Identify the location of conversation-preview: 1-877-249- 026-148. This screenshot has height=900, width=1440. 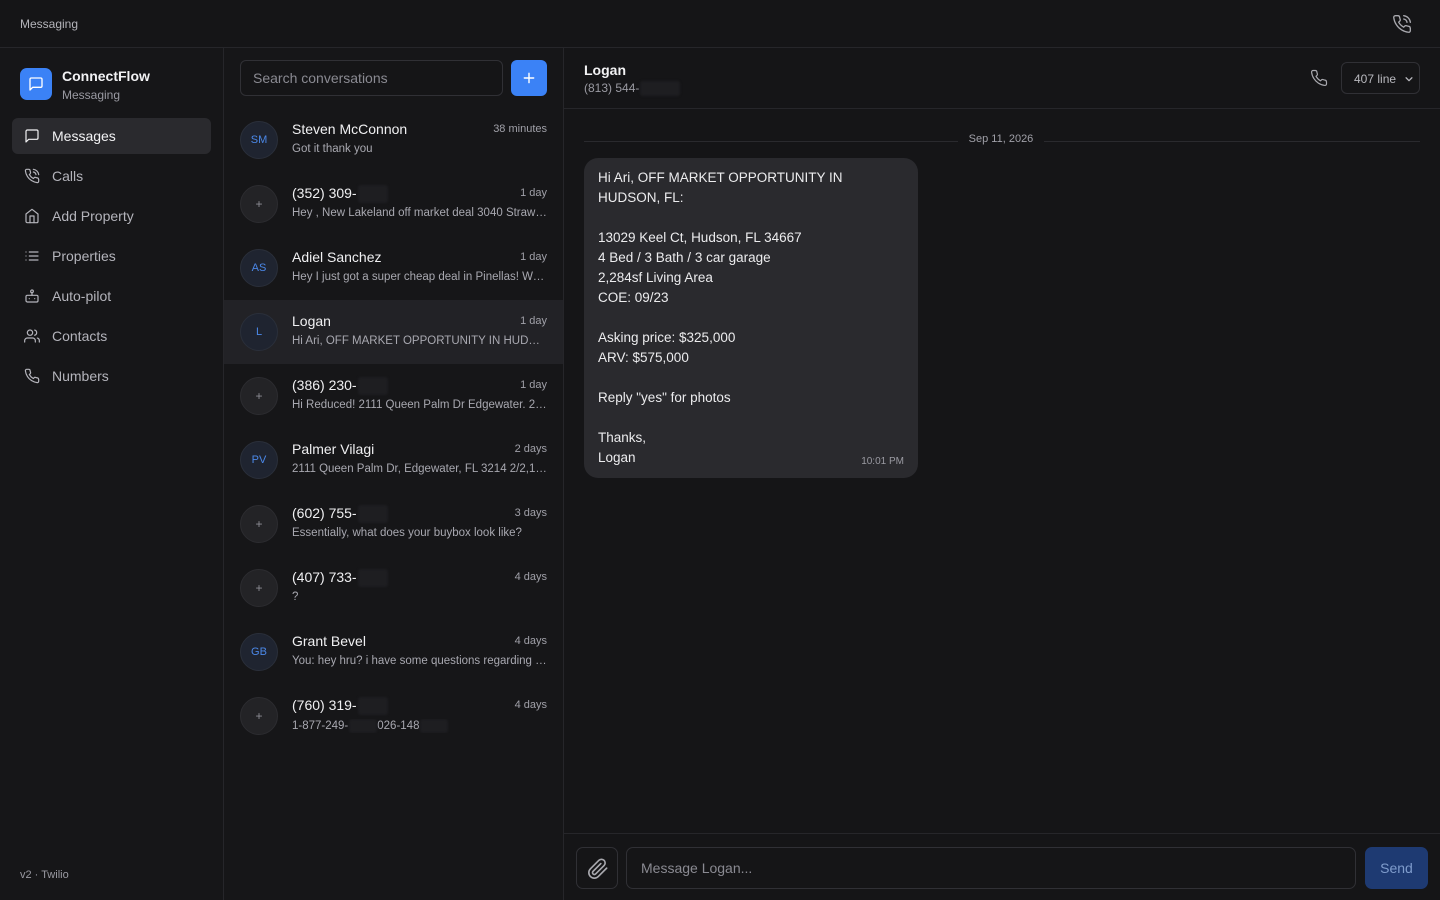
(419, 726).